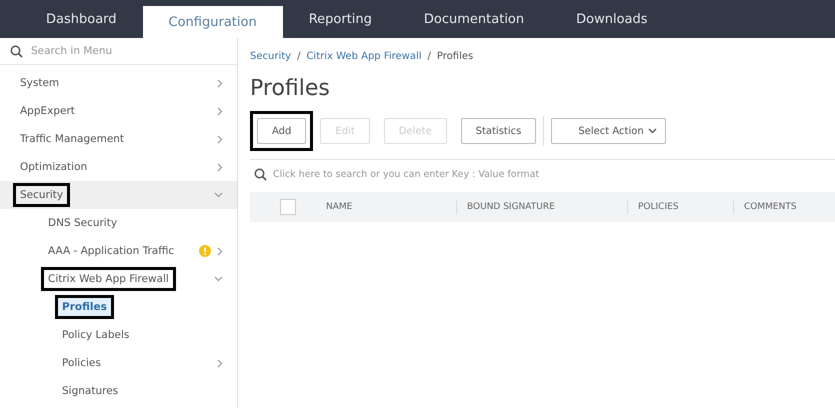 This screenshot has height=408, width=835. I want to click on menu-item-label: Policies, so click(81, 363).